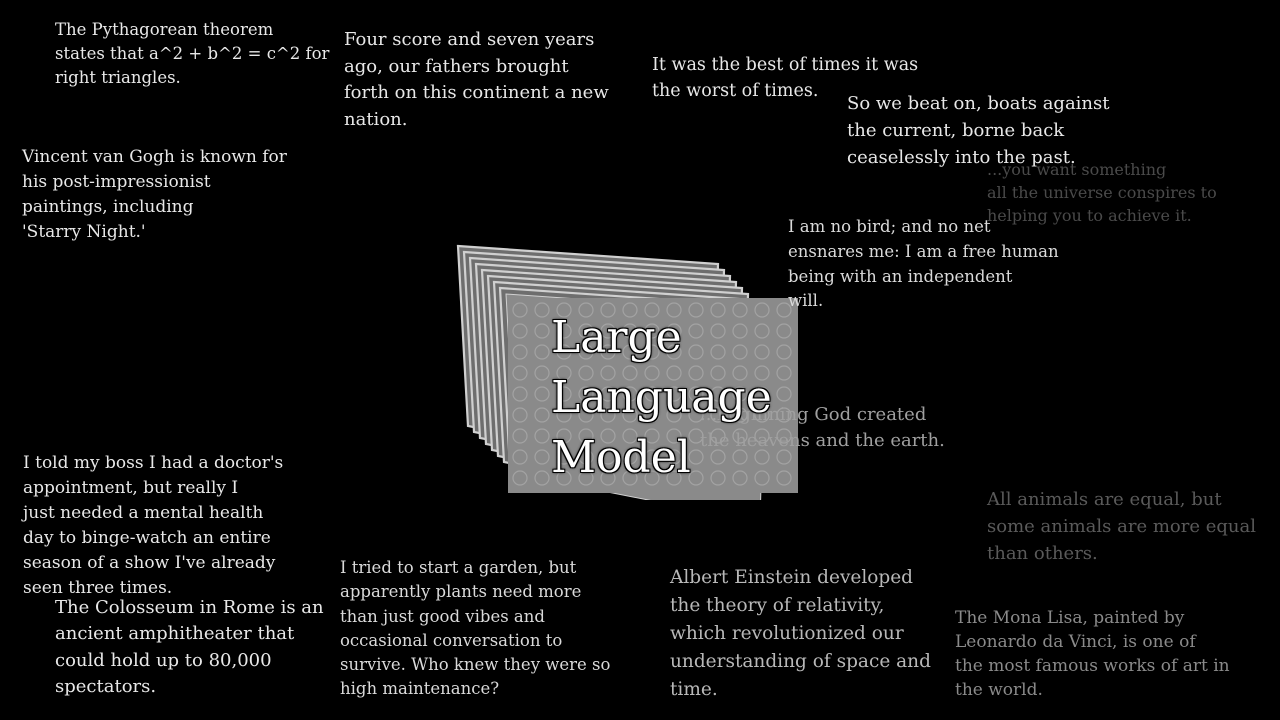  Describe the element at coordinates (661, 397) in the screenshot. I see `model-title: Large Language Model` at that location.